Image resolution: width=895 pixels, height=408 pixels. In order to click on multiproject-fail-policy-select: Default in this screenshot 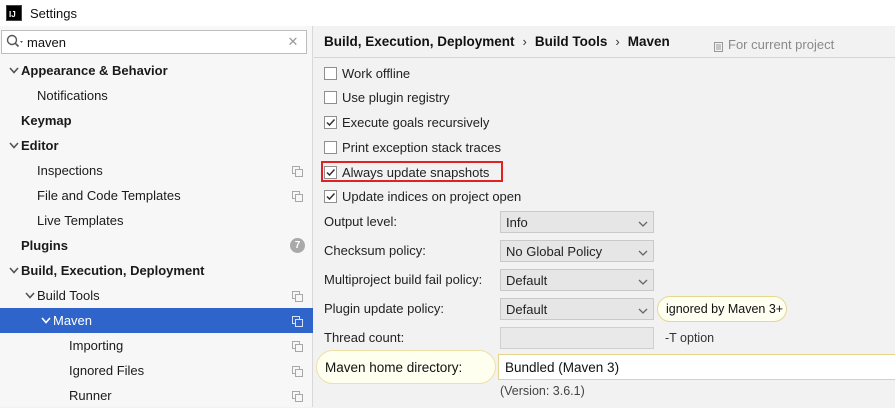, I will do `click(577, 280)`.